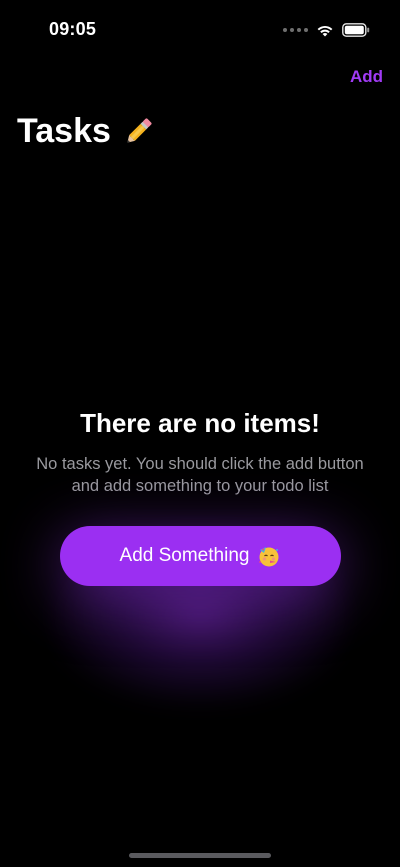  I want to click on status-icons, so click(326, 30).